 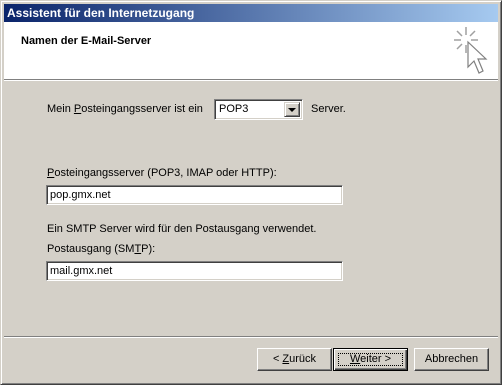 I want to click on wizard-sparkle-cursor-icon, so click(x=471, y=50).